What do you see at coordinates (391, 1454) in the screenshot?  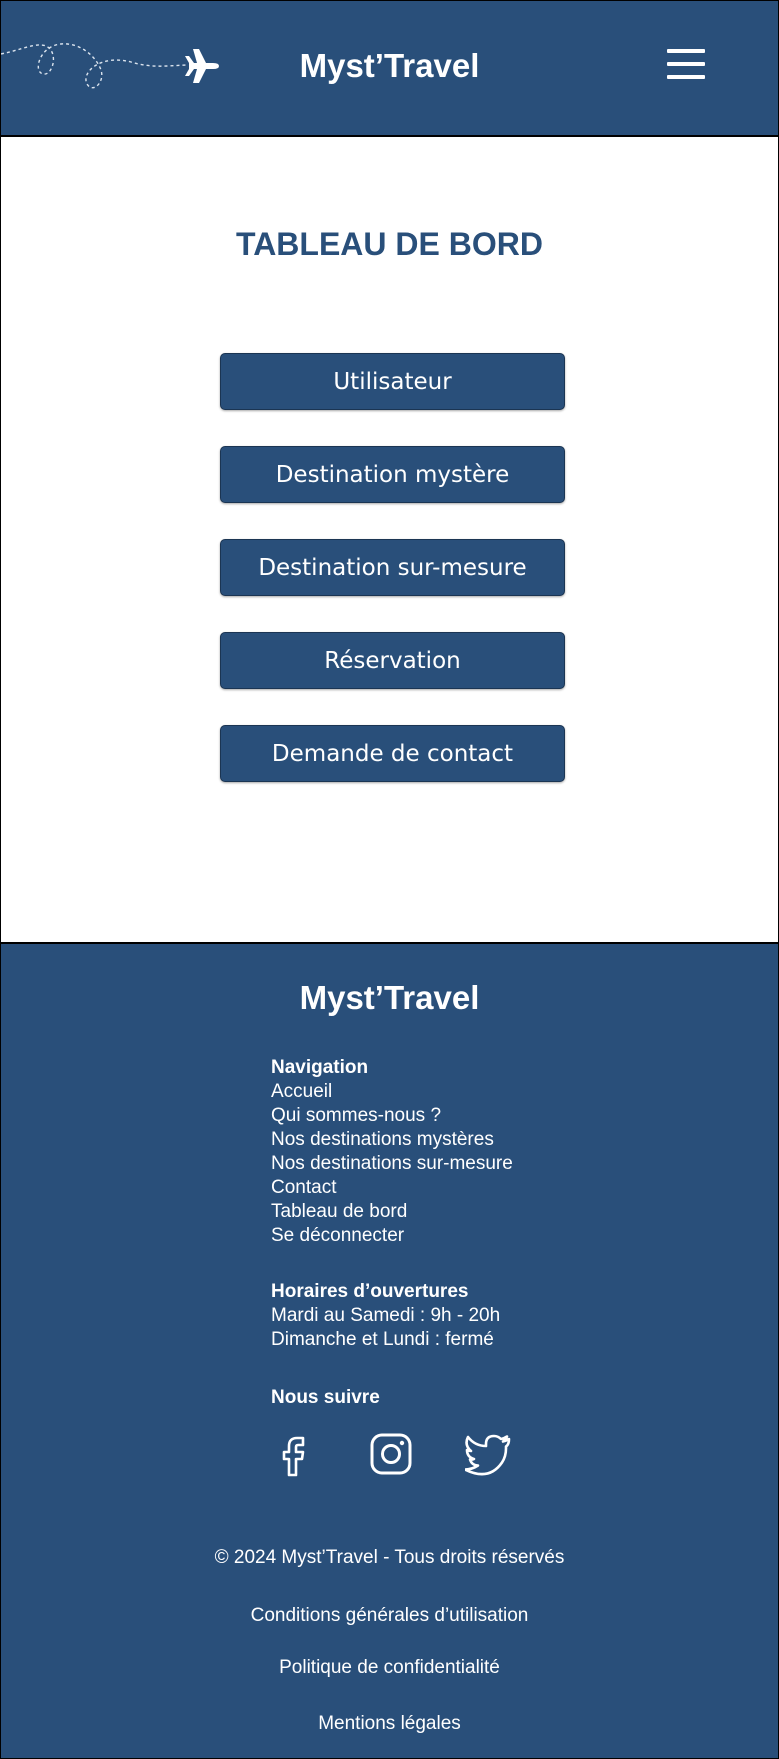 I see `instagram-icon` at bounding box center [391, 1454].